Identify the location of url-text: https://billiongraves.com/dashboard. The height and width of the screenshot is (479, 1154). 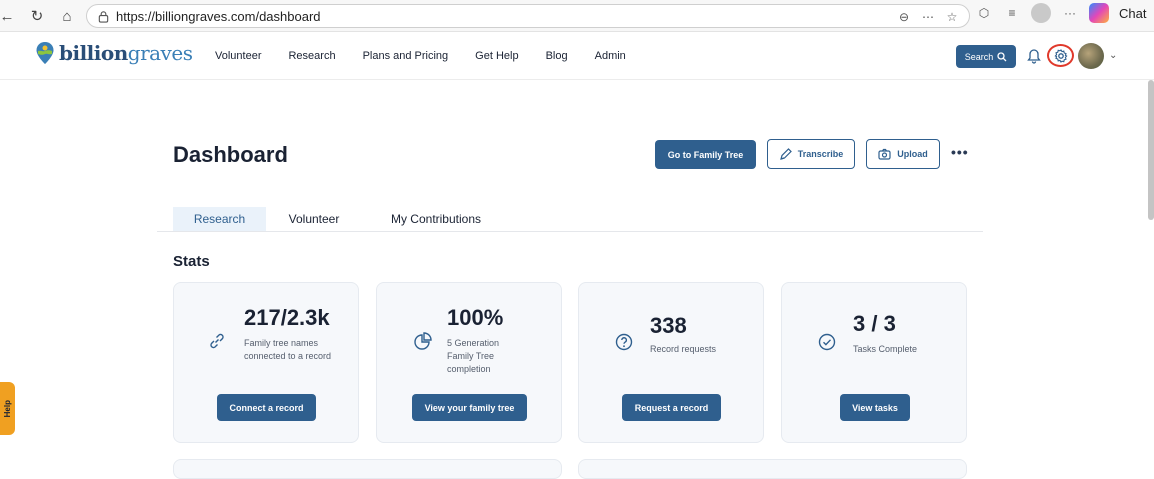
(218, 16).